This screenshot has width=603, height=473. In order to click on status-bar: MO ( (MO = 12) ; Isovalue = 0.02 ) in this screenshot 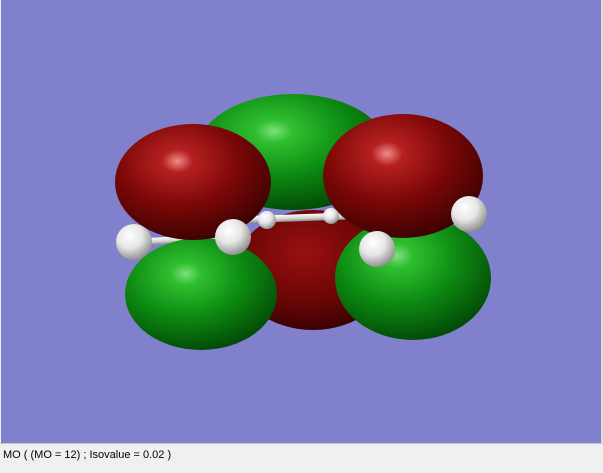, I will do `click(301, 458)`.